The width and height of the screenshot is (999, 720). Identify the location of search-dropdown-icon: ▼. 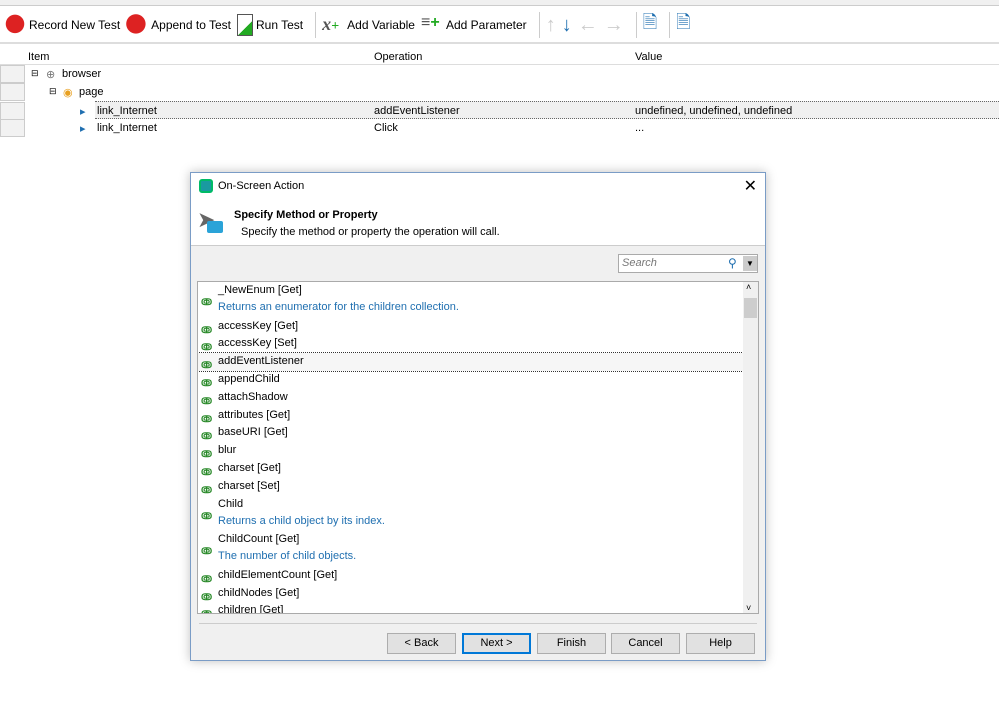
(750, 263).